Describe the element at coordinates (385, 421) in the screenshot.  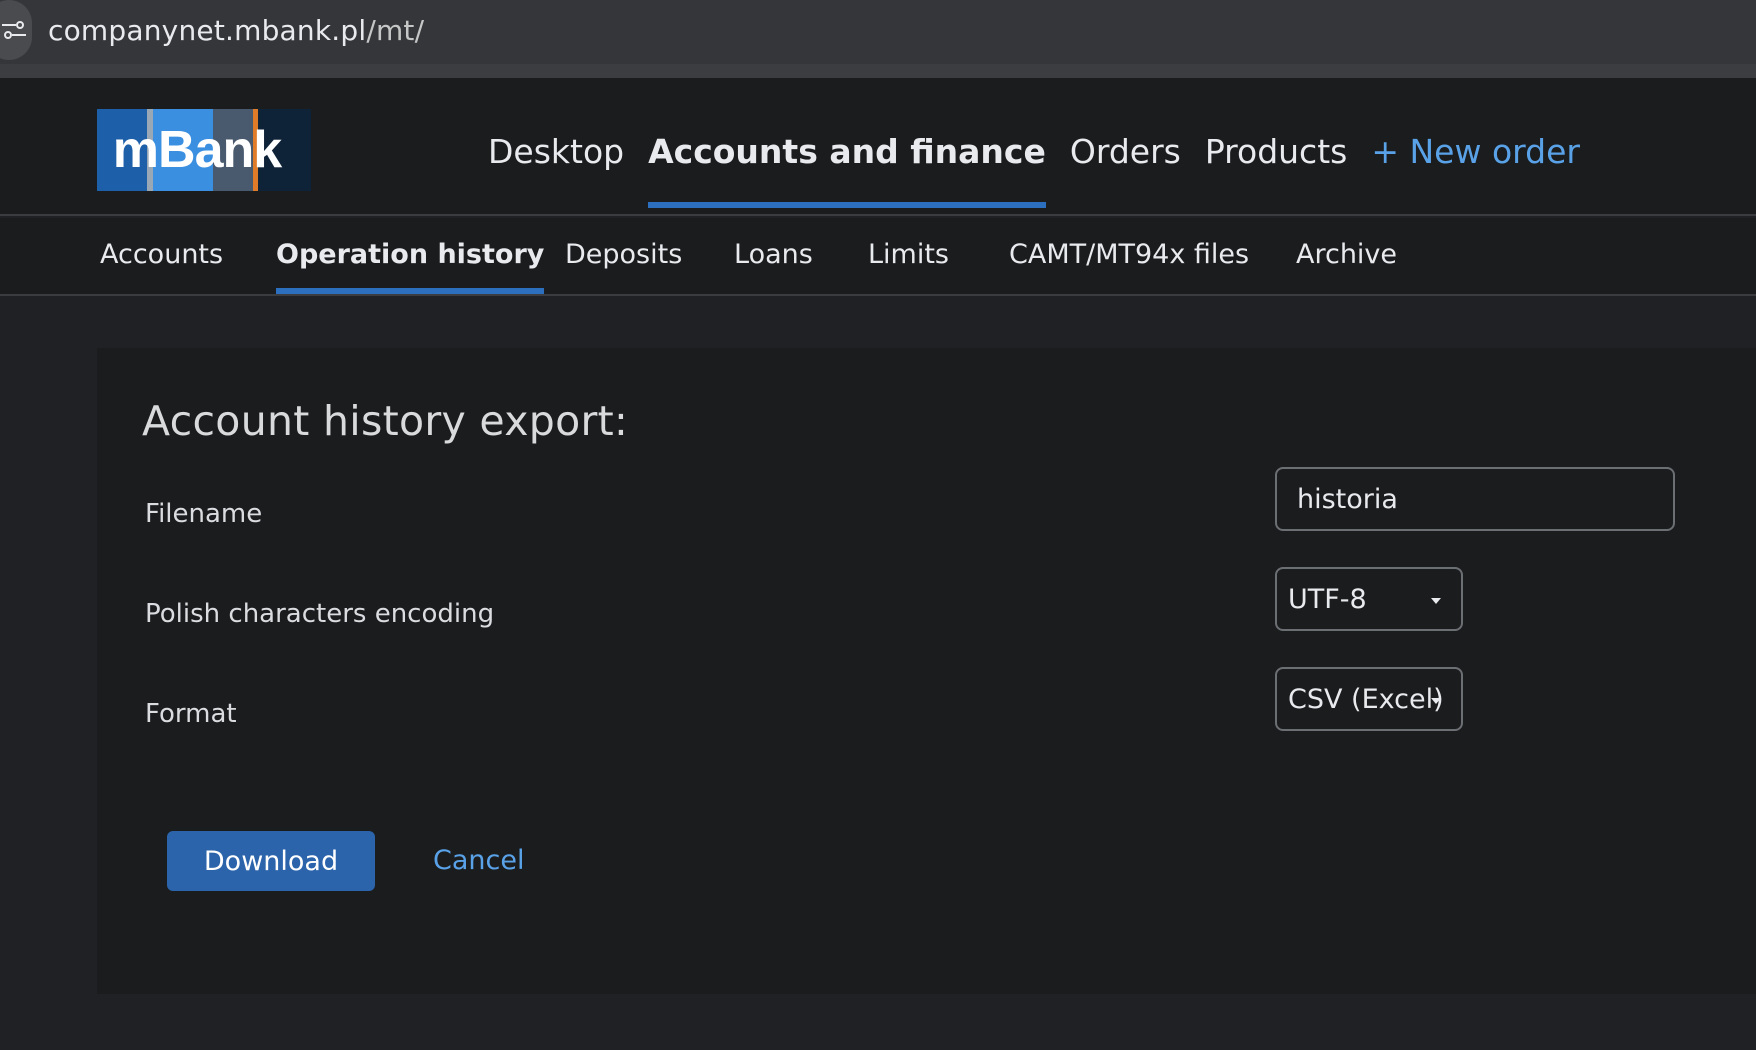
I see `page-title: Account history export:` at that location.